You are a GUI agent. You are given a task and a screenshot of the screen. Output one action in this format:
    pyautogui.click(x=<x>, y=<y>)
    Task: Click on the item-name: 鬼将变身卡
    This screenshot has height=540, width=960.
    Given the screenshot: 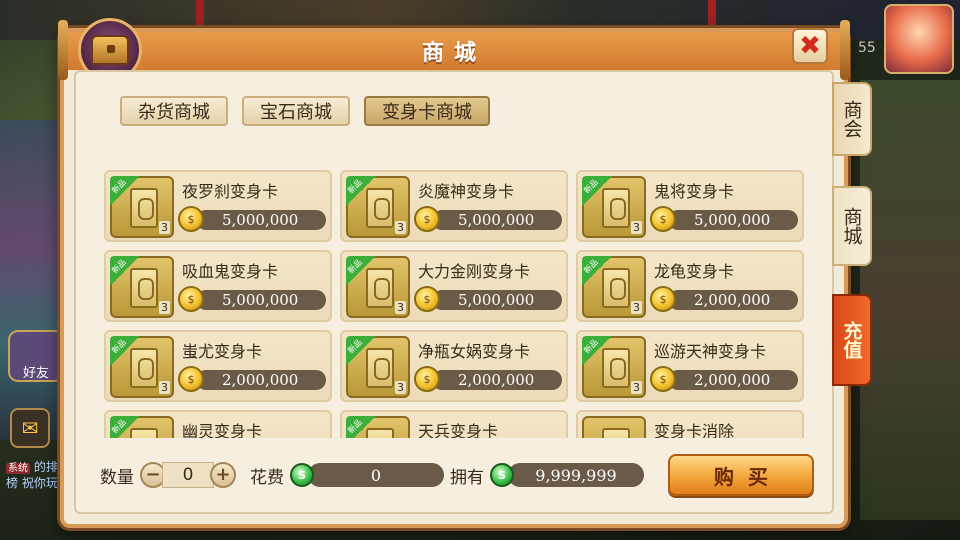 What is the action you would take?
    pyautogui.click(x=694, y=191)
    